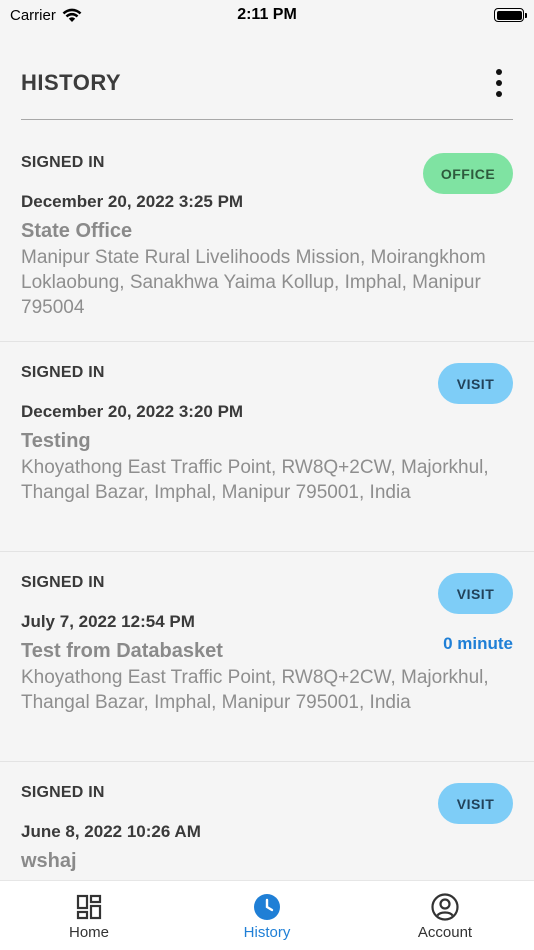 The width and height of the screenshot is (534, 950). I want to click on clock-icon, so click(267, 907).